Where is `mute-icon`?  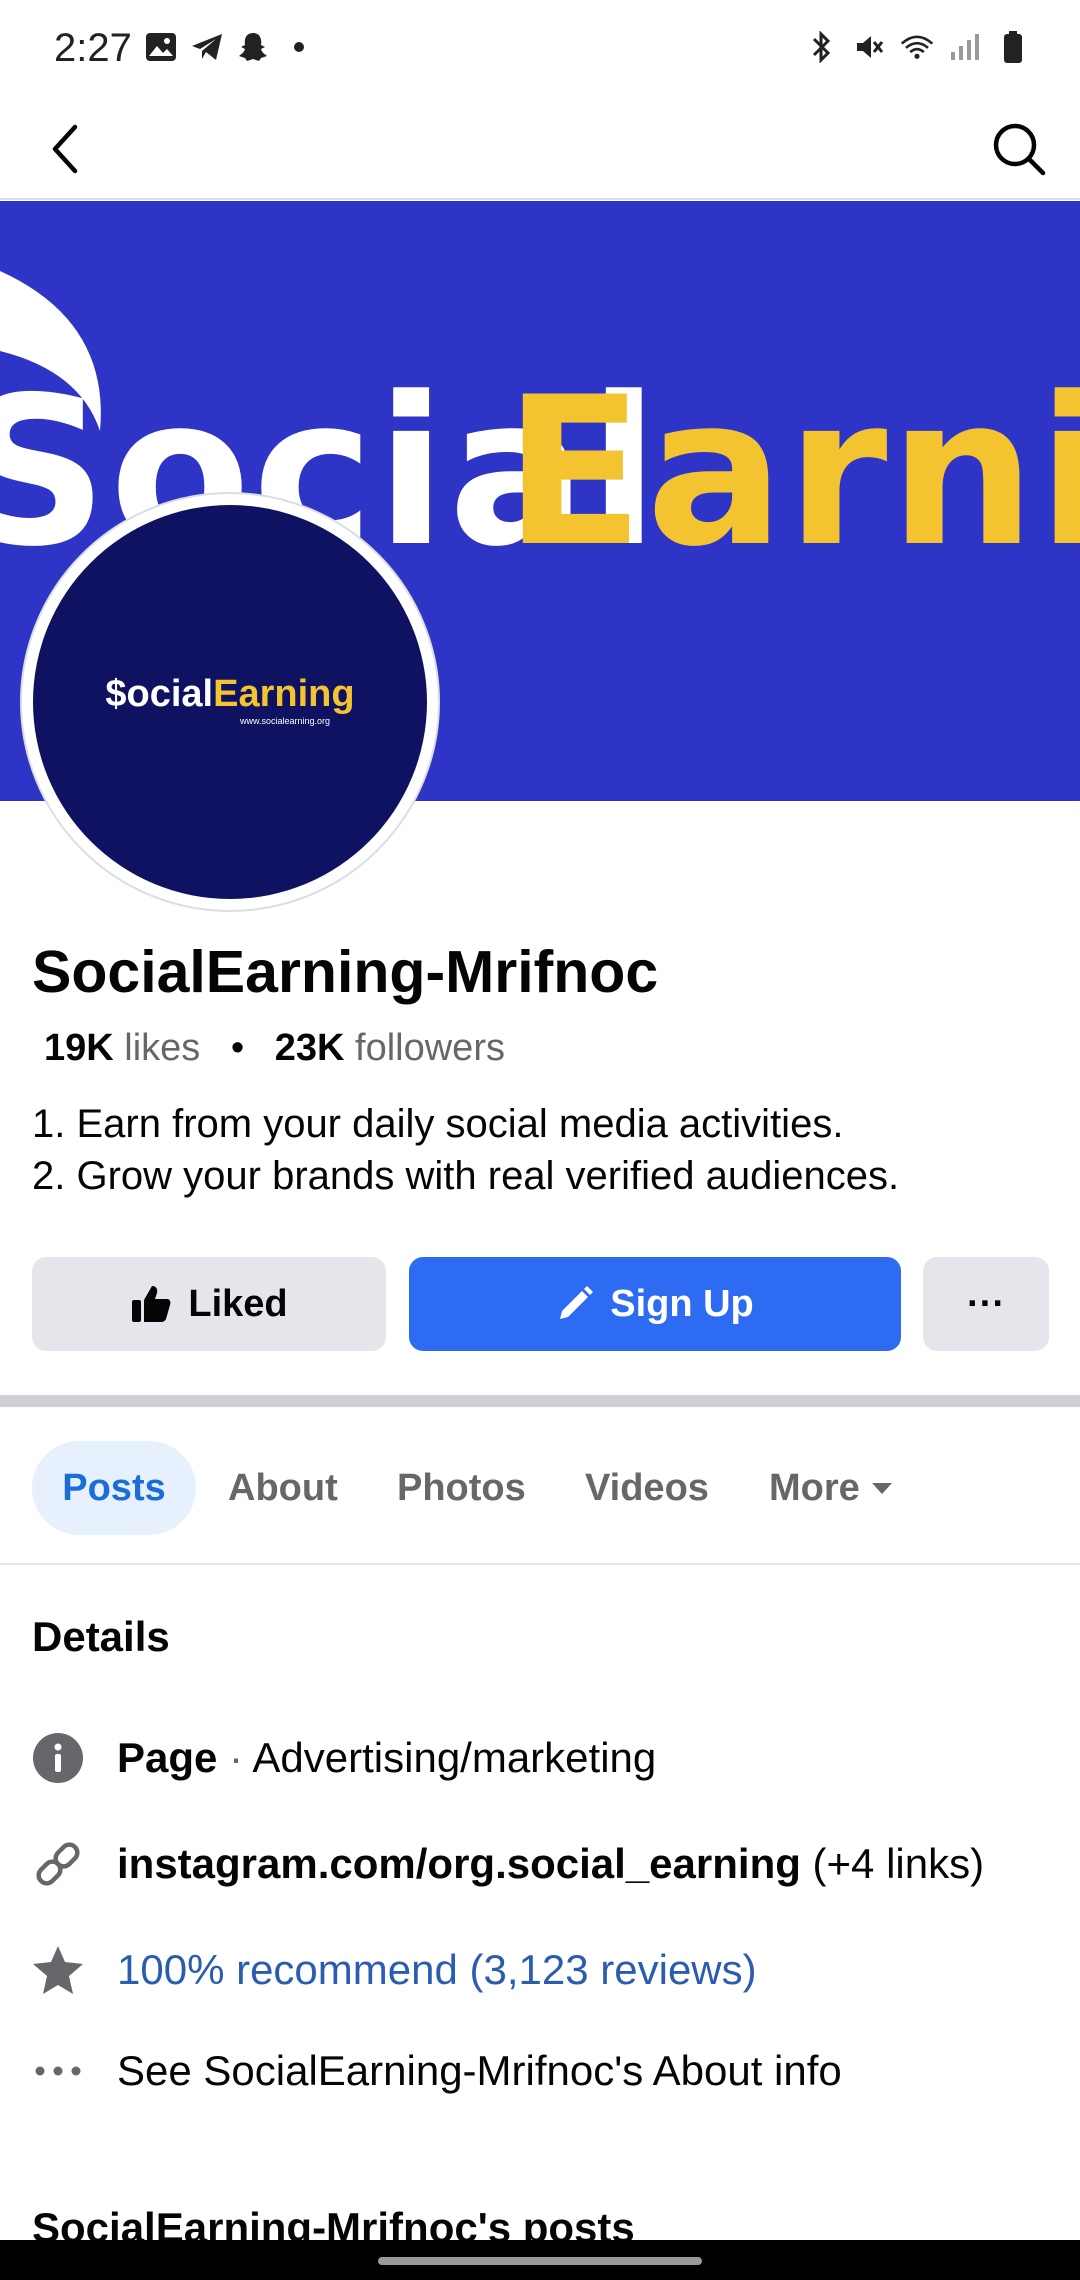
mute-icon is located at coordinates (869, 47).